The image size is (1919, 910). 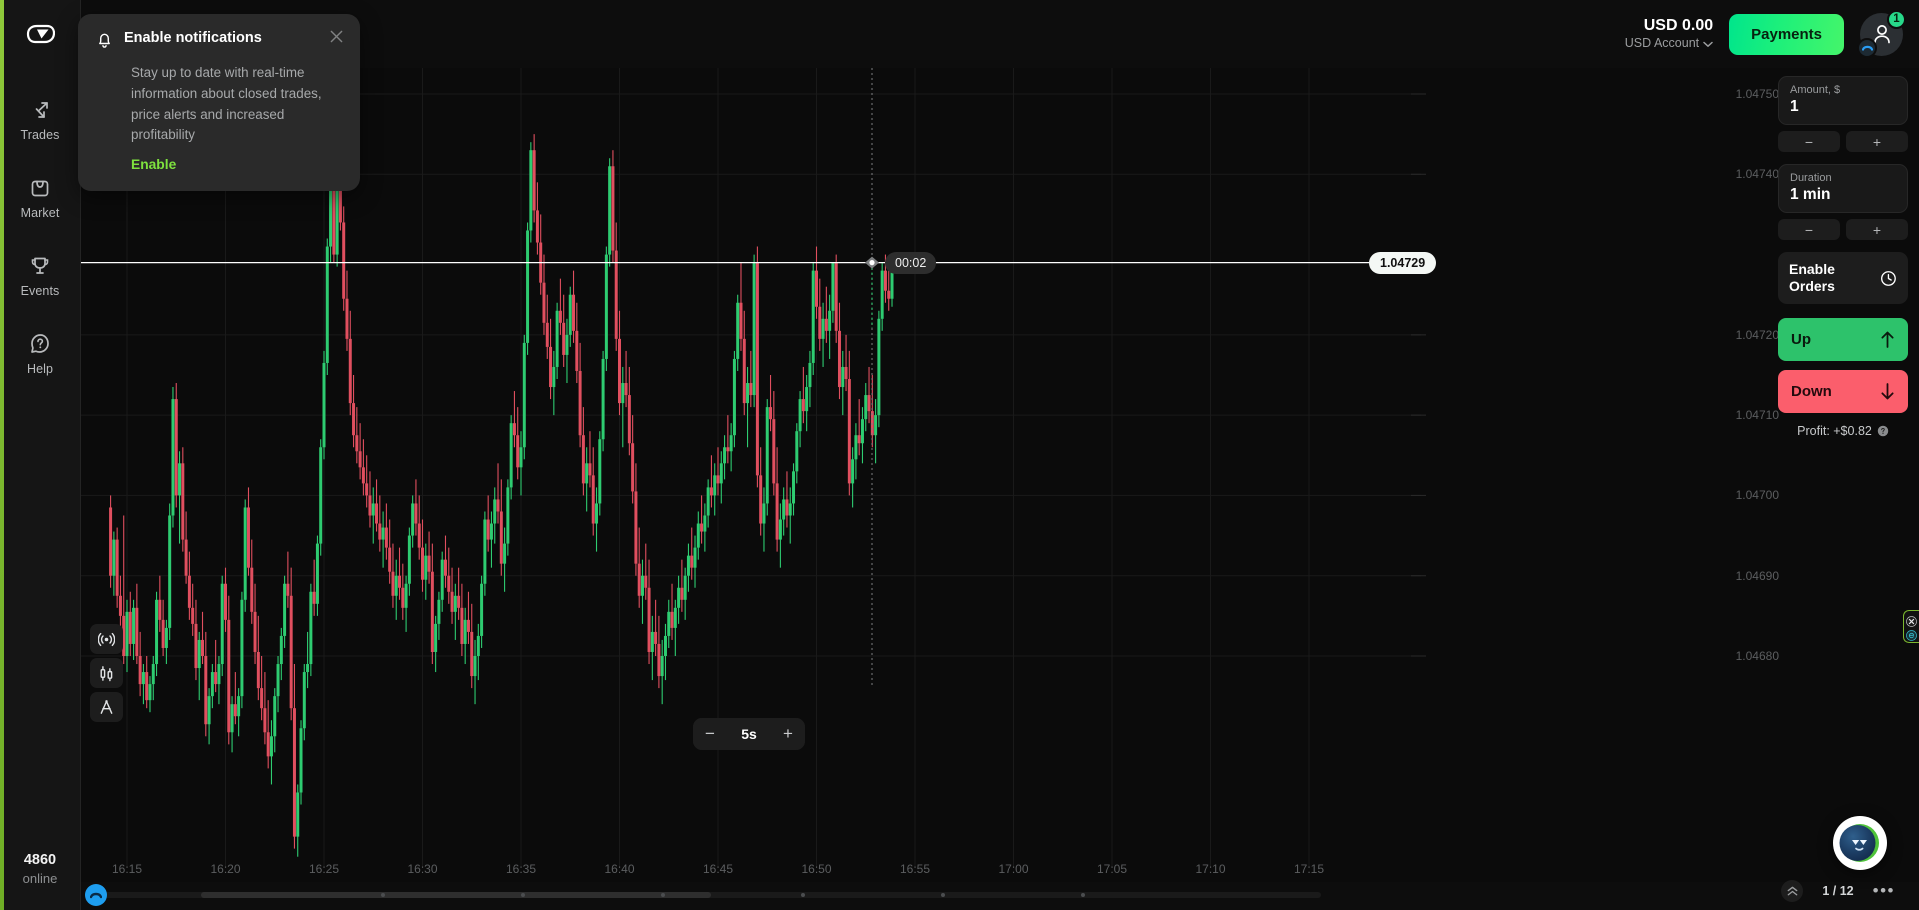 I want to click on profit-display: Profit: +$0.82, so click(x=1843, y=431).